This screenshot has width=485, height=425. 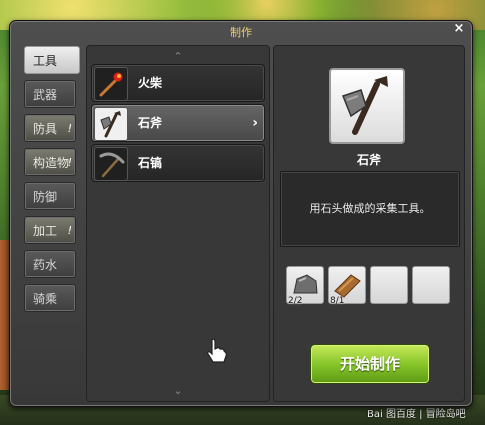 I want to click on tab-potions: 药水, so click(x=50, y=264).